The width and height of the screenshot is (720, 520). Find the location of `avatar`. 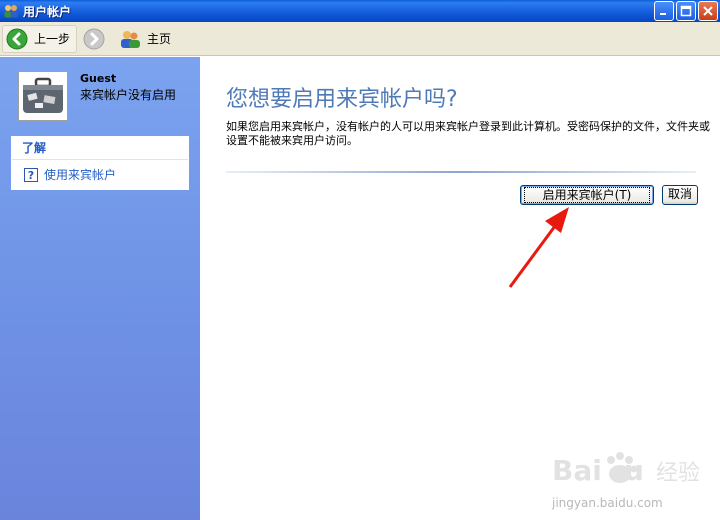

avatar is located at coordinates (43, 96).